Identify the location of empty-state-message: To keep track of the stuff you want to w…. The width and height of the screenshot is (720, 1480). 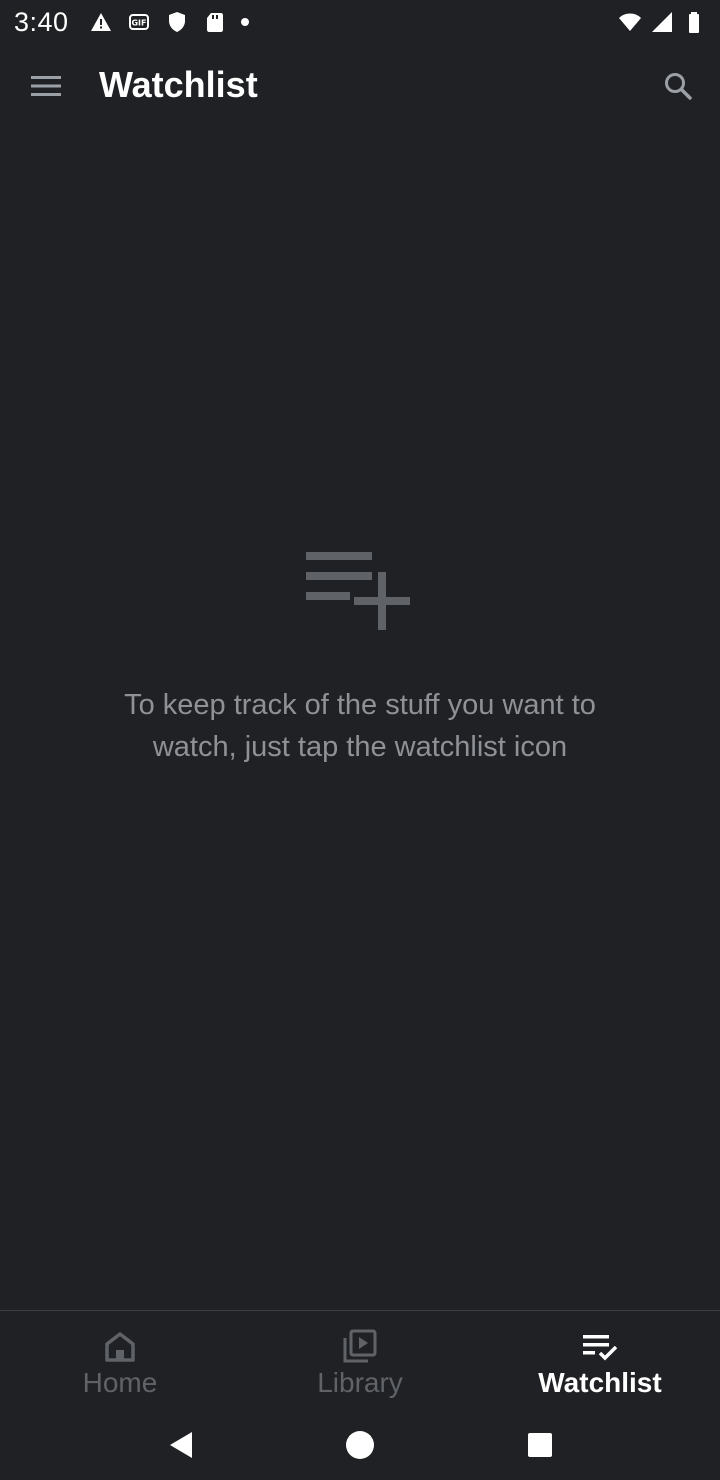
(360, 726).